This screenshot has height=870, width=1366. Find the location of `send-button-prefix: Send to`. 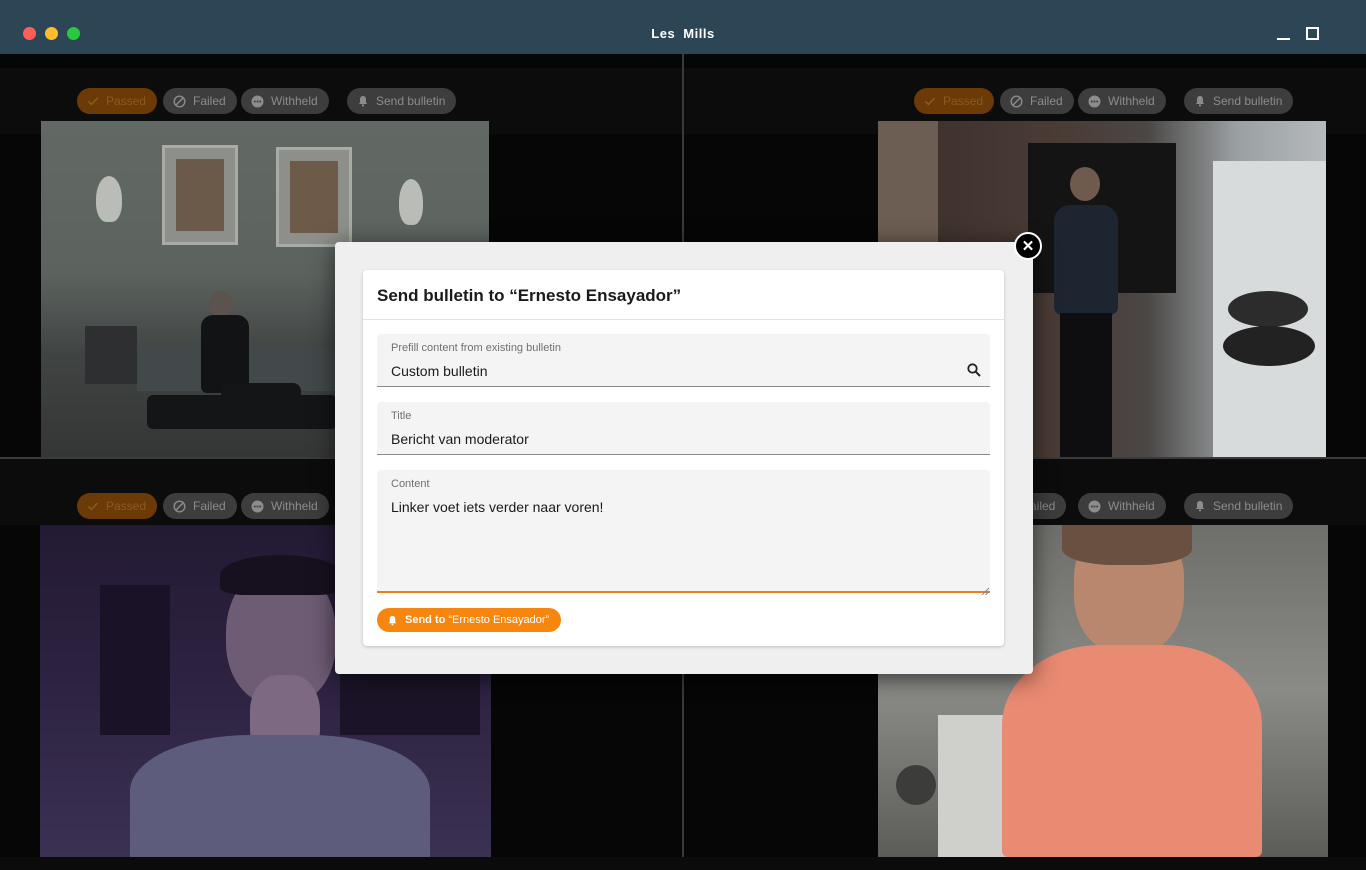

send-button-prefix: Send to is located at coordinates (425, 620).